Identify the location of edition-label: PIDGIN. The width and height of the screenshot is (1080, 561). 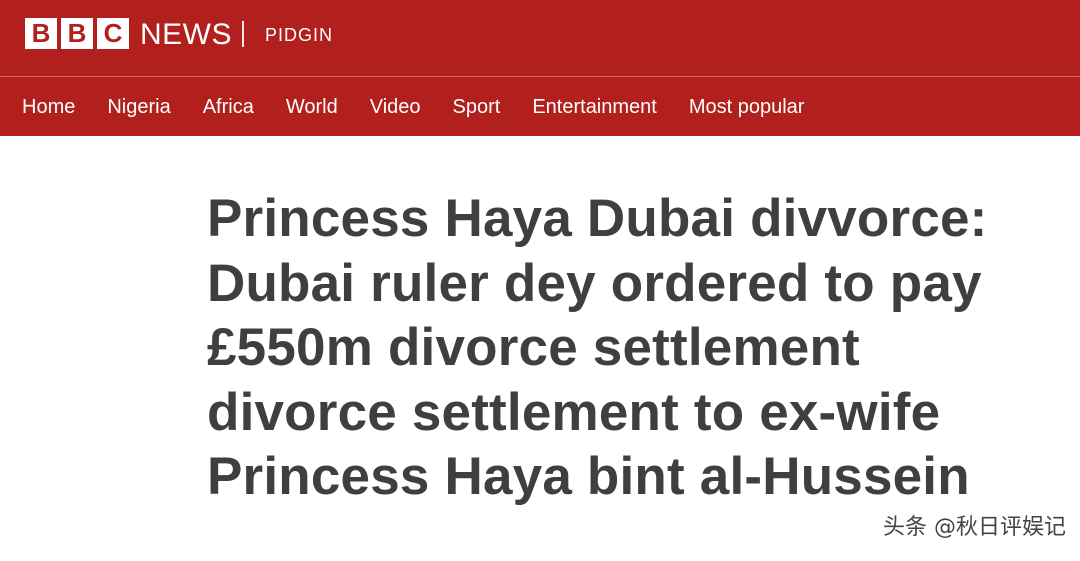
(299, 35).